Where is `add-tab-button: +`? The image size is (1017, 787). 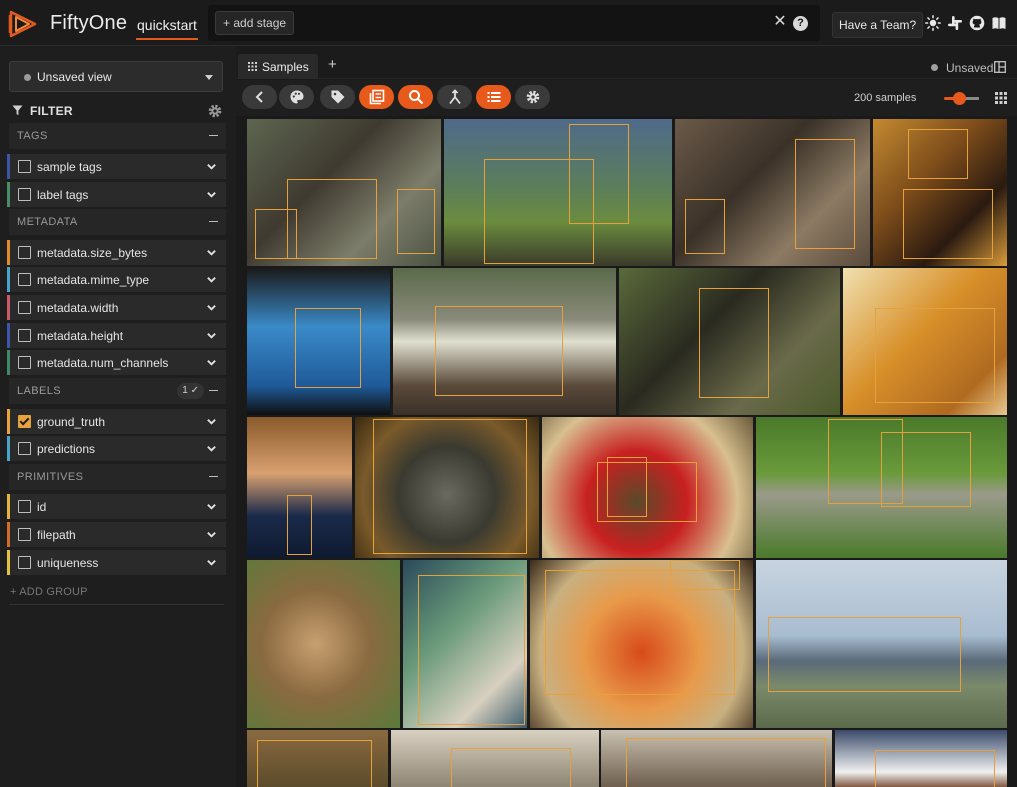 add-tab-button: + is located at coordinates (332, 64).